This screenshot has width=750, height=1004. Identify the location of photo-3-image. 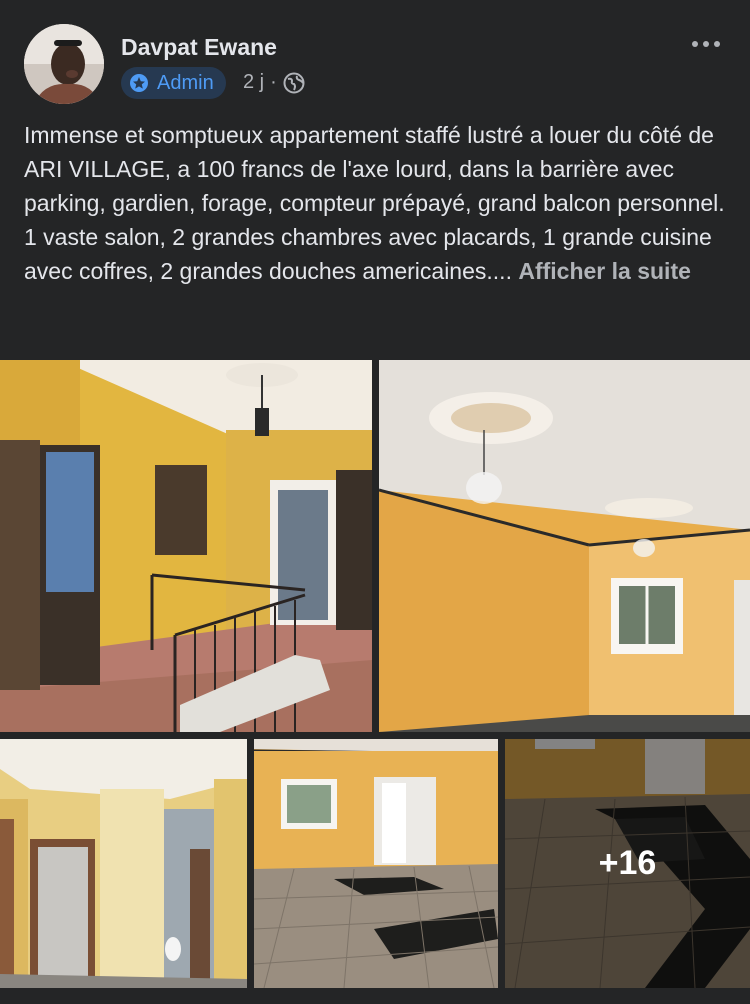
(123, 863).